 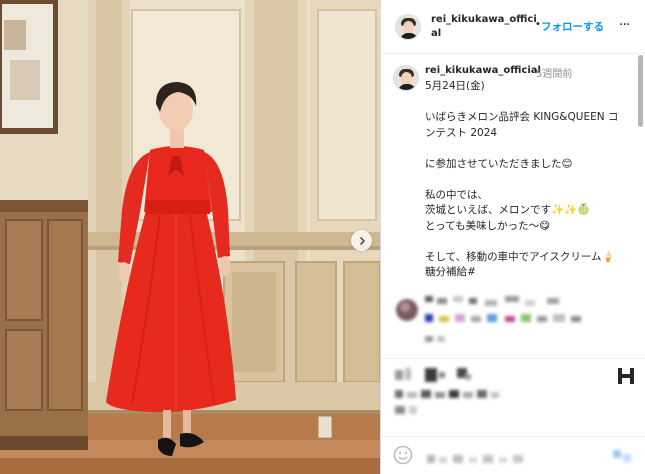 I want to click on post-header: rei_kikukawa_official • フォローする ···, so click(x=513, y=27).